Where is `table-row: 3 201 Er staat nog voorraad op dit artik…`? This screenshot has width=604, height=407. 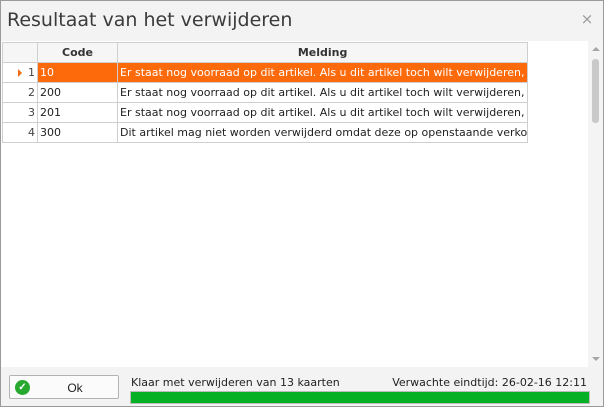
table-row: 3 201 Er staat nog voorraad op dit artik… is located at coordinates (265, 112).